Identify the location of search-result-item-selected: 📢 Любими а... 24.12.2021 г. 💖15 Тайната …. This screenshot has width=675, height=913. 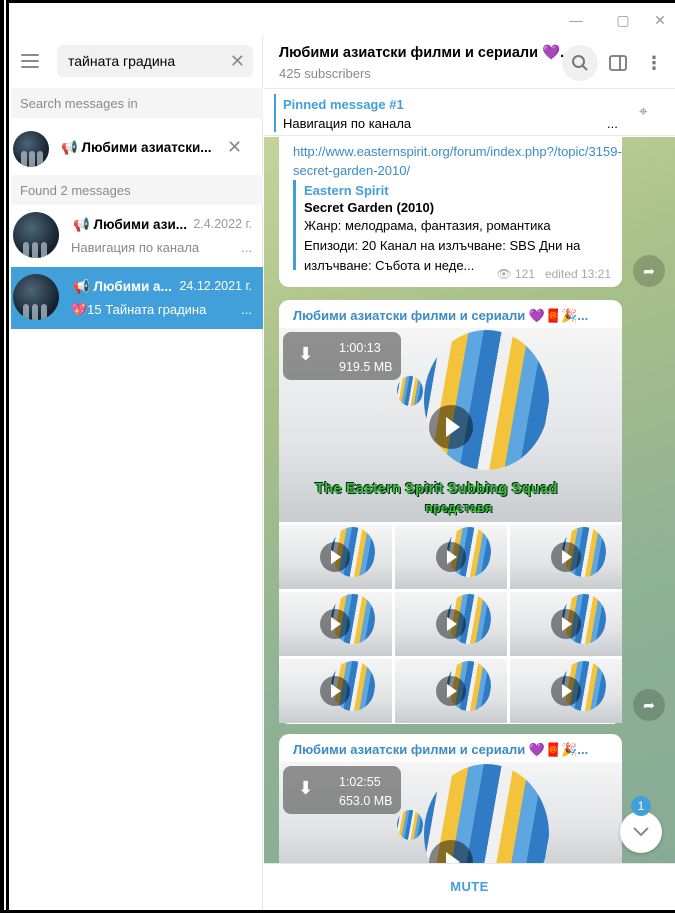
(137, 298).